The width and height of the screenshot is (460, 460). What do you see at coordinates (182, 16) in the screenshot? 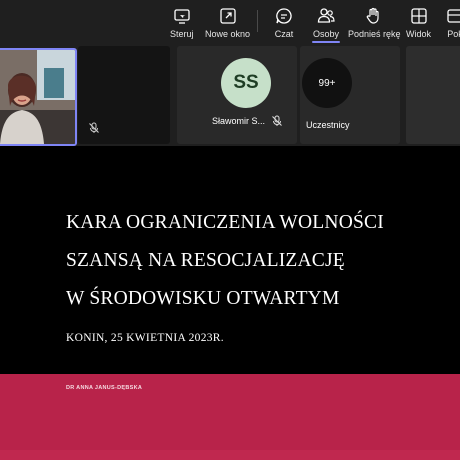
I see `steer-icon` at bounding box center [182, 16].